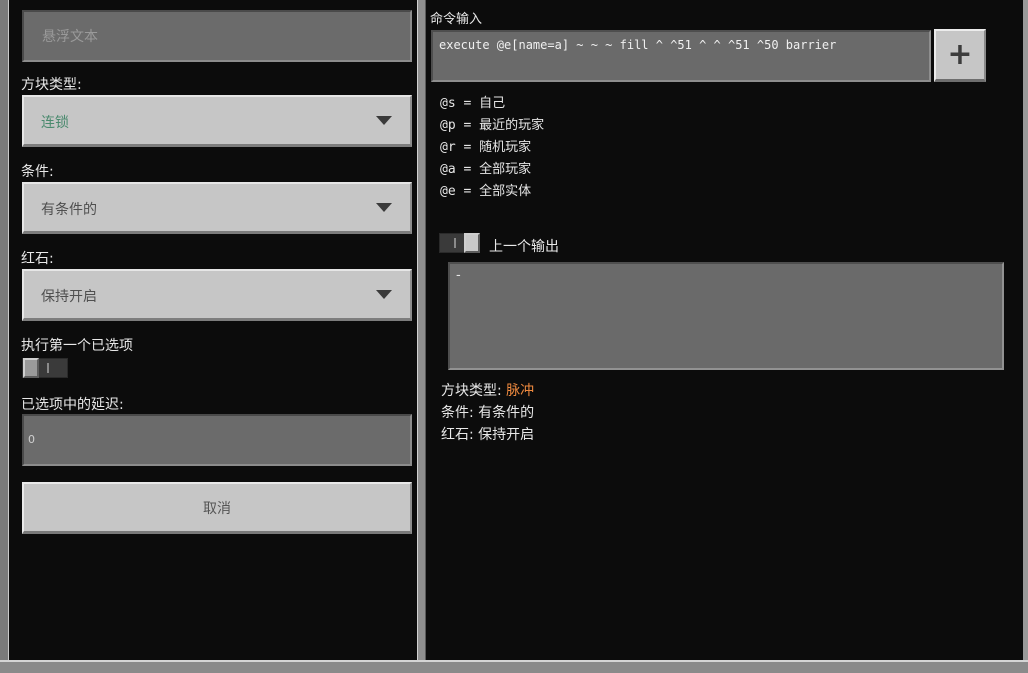 This screenshot has width=1028, height=673. Describe the element at coordinates (217, 295) in the screenshot. I see `redstone-dropdown: 保持开启` at that location.